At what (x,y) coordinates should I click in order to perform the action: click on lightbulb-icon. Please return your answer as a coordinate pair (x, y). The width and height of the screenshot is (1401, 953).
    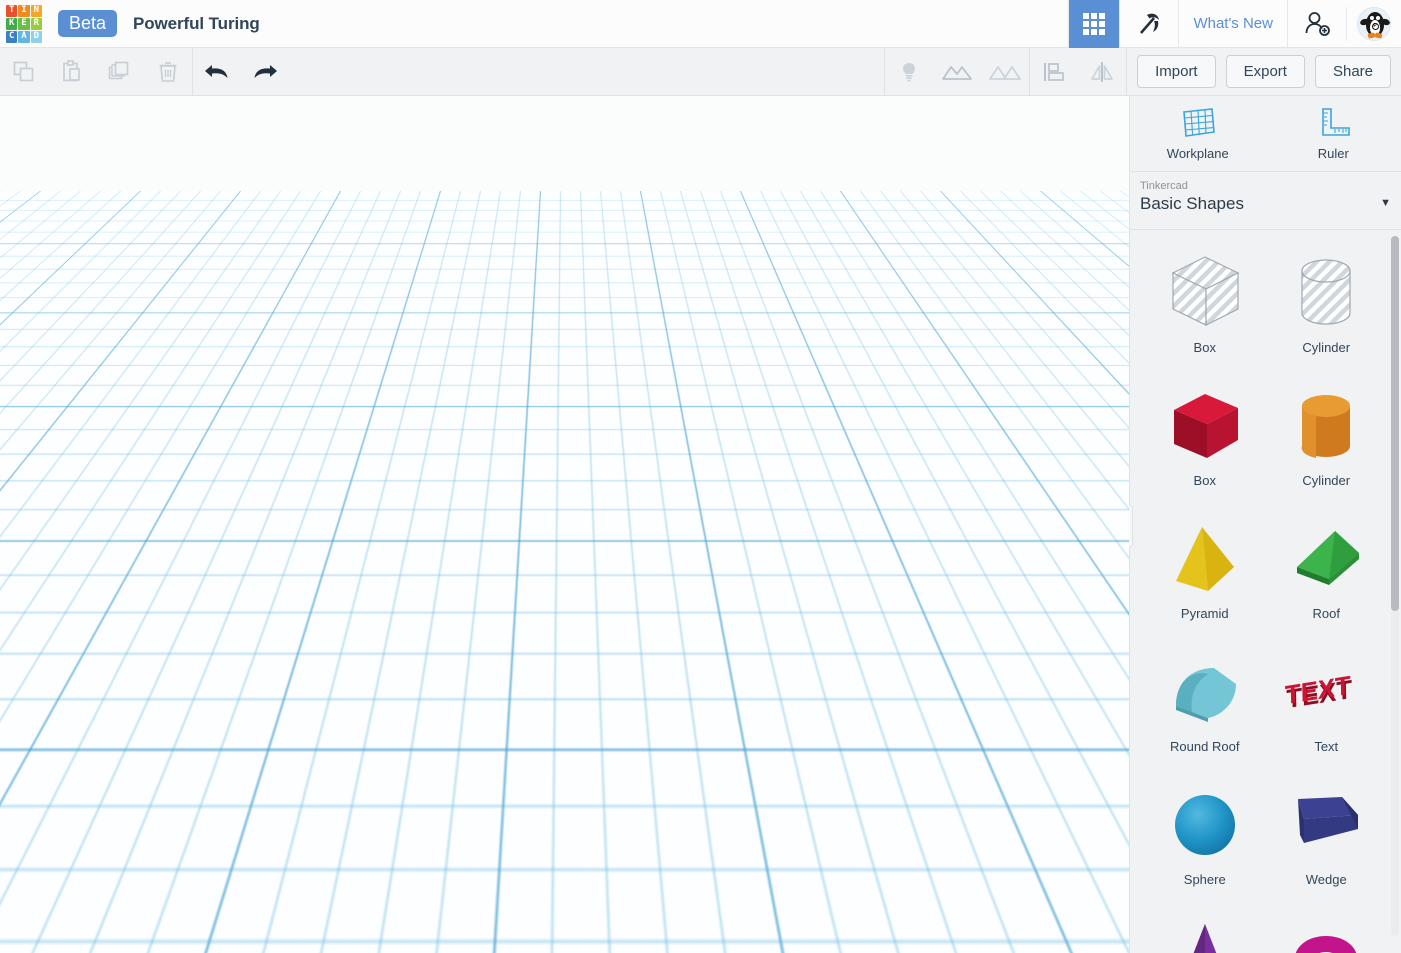
    Looking at the image, I should click on (909, 71).